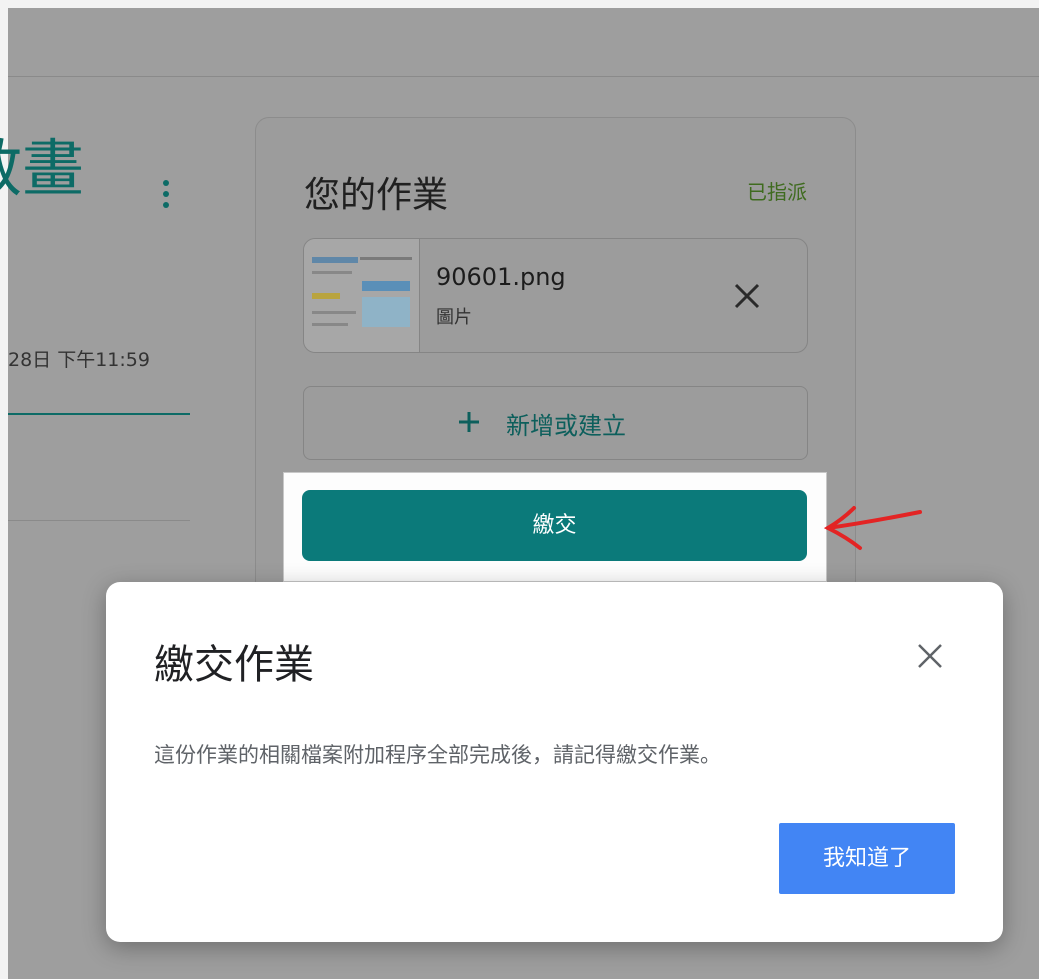 The image size is (1039, 979). I want to click on due-date: 28日 下午11:59, so click(79, 360).